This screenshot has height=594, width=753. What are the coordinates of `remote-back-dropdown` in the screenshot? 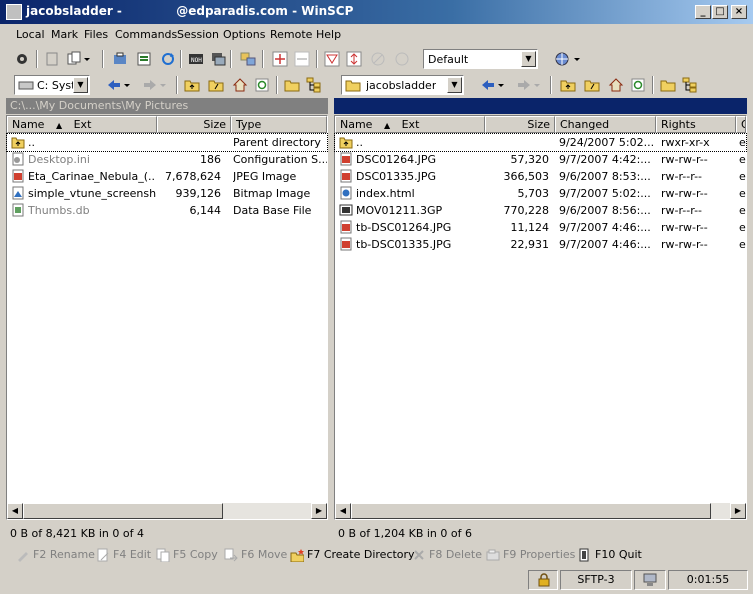 It's located at (502, 85).